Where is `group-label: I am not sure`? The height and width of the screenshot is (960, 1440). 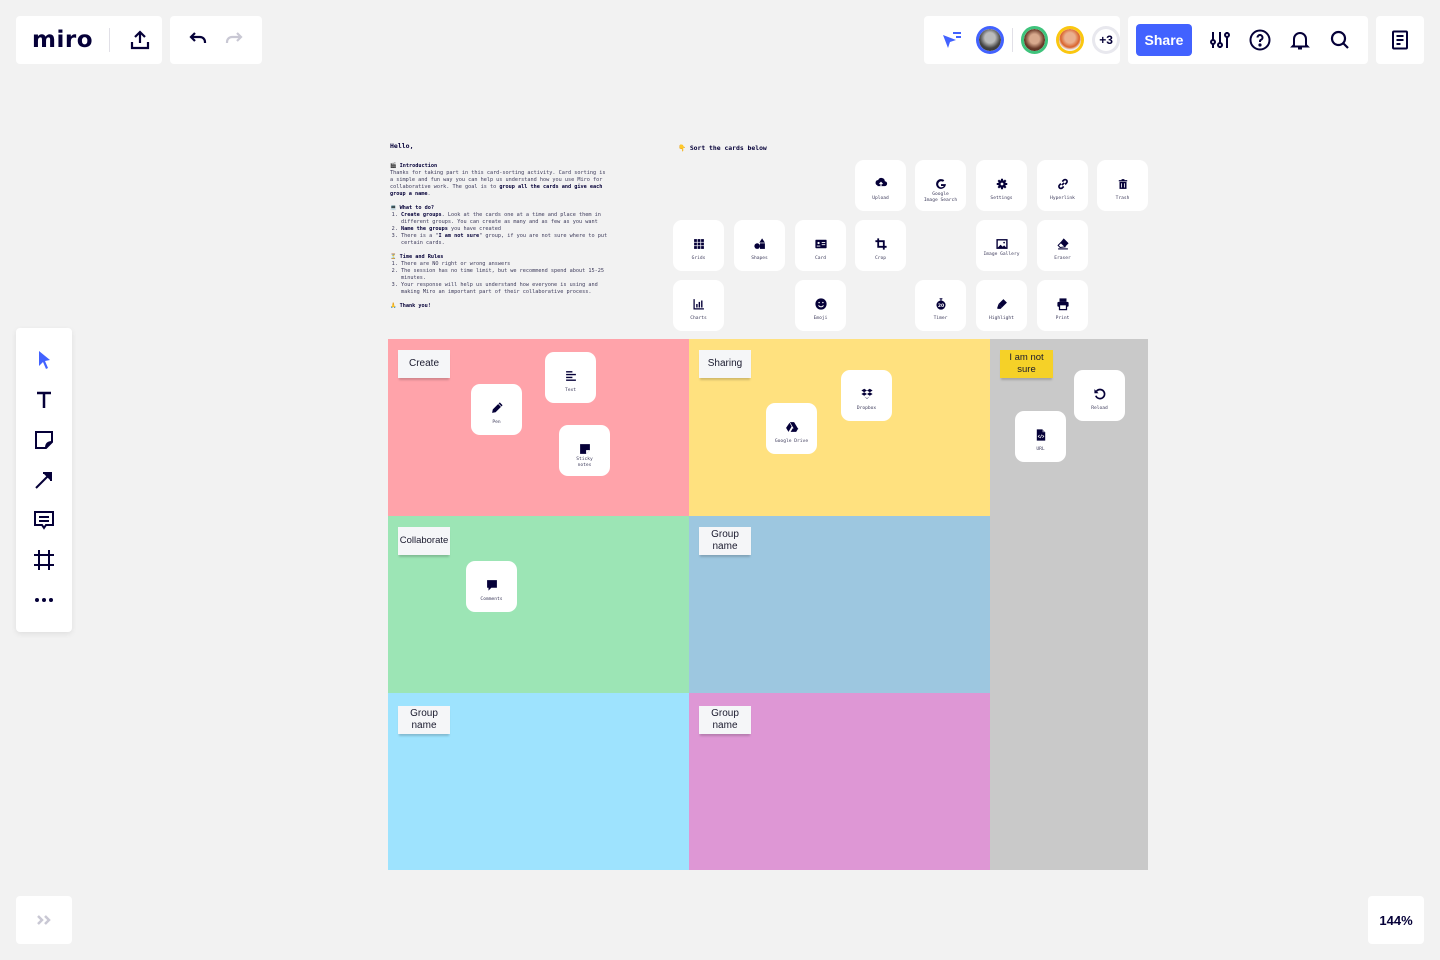 group-label: I am not sure is located at coordinates (1026, 364).